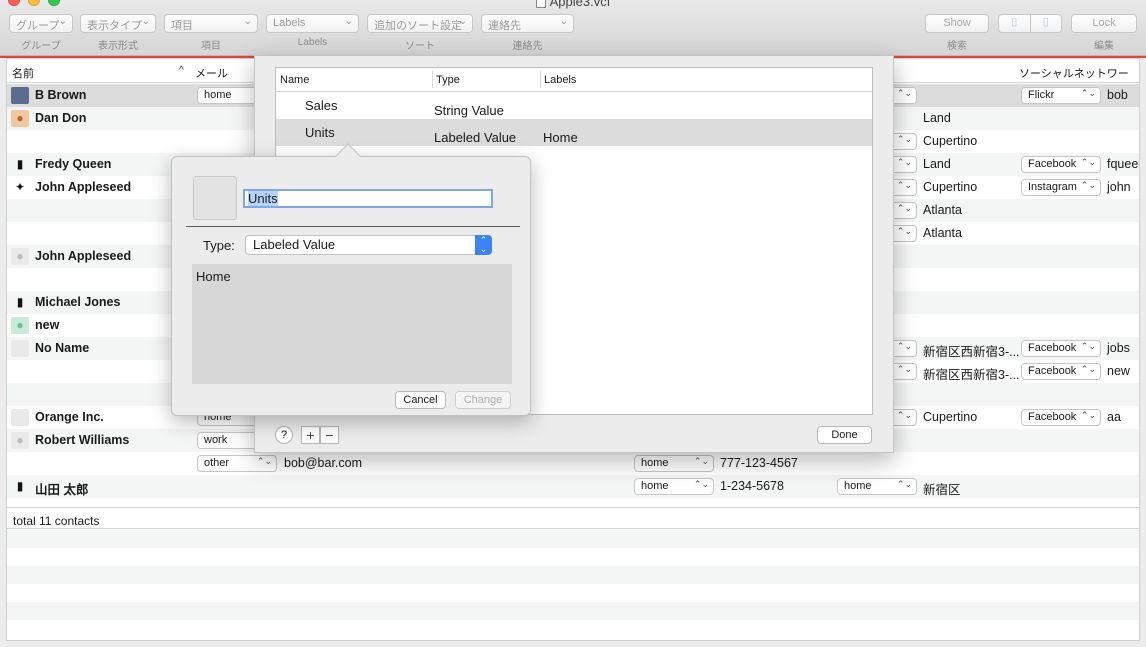 This screenshot has height=647, width=1146. What do you see at coordinates (329, 435) in the screenshot?
I see `remove-label-button: −` at bounding box center [329, 435].